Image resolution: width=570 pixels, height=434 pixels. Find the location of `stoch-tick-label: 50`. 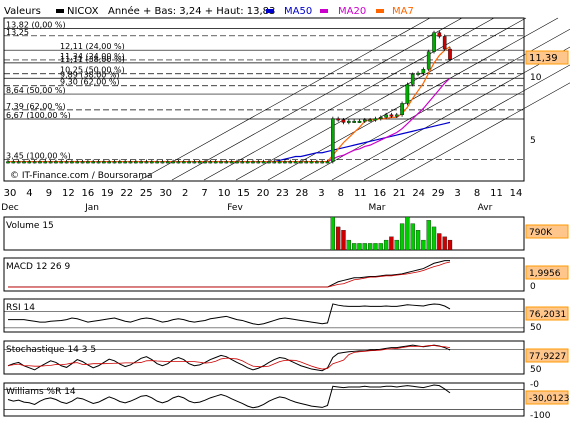

stoch-tick-label: 50 is located at coordinates (536, 370).